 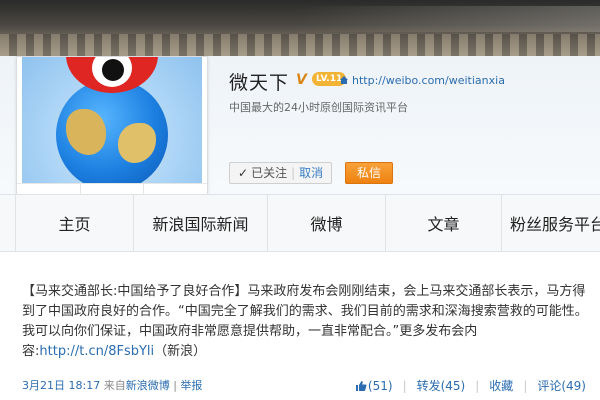 What do you see at coordinates (327, 223) in the screenshot?
I see `tab-weibo: 微博` at bounding box center [327, 223].